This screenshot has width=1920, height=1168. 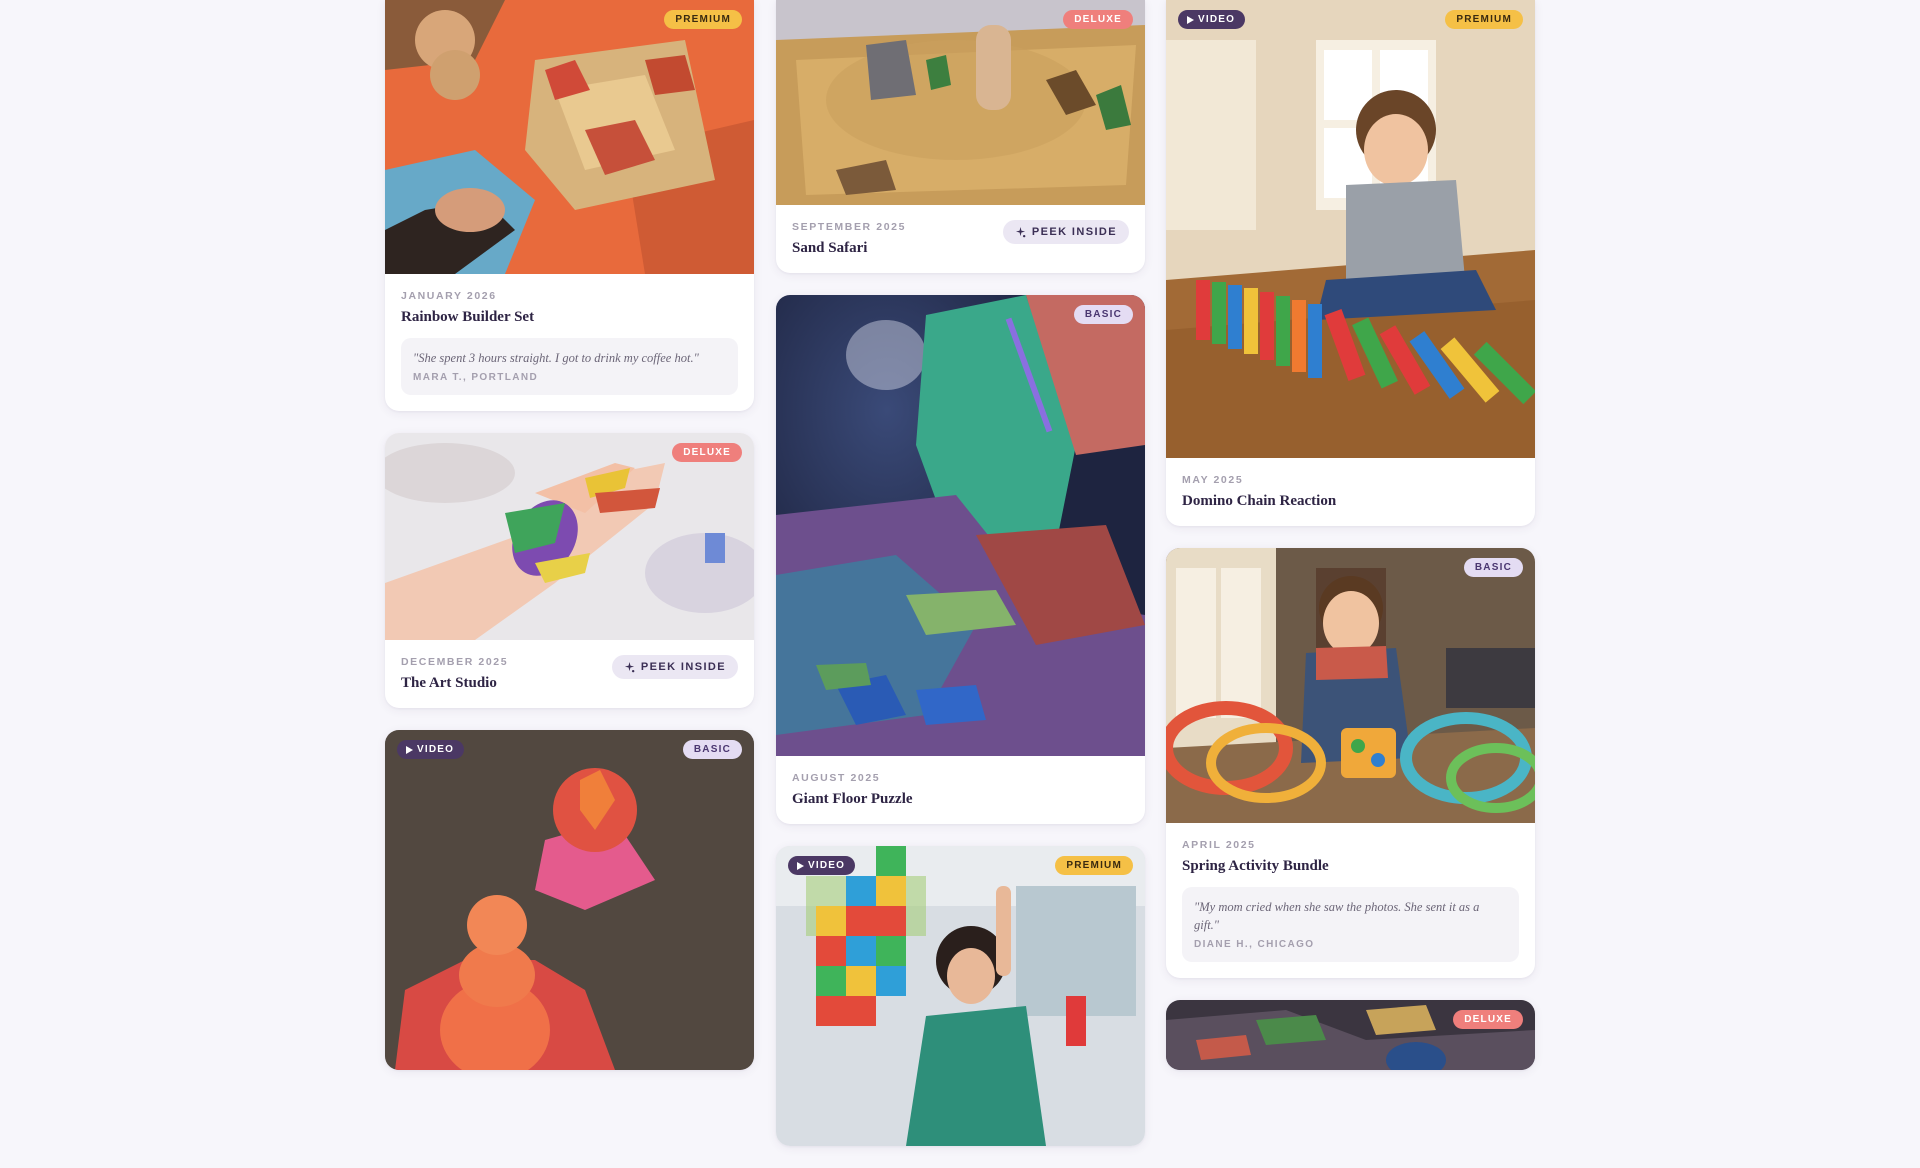 I want to click on box-card-giant-floor-puzzle: BASIC AUGUST 2025 Giant Floor Puzzle, so click(x=960, y=559).